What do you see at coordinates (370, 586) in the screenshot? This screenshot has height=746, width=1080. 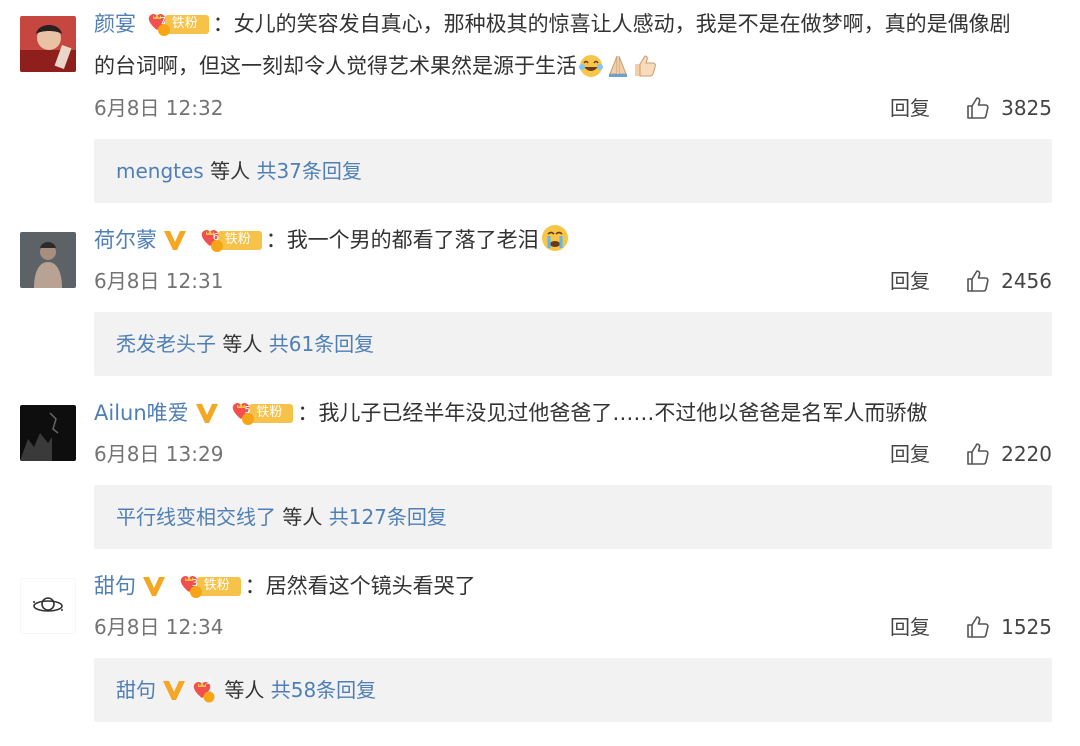 I see `comment-text-line1: 居然看这个镜头看哭了` at bounding box center [370, 586].